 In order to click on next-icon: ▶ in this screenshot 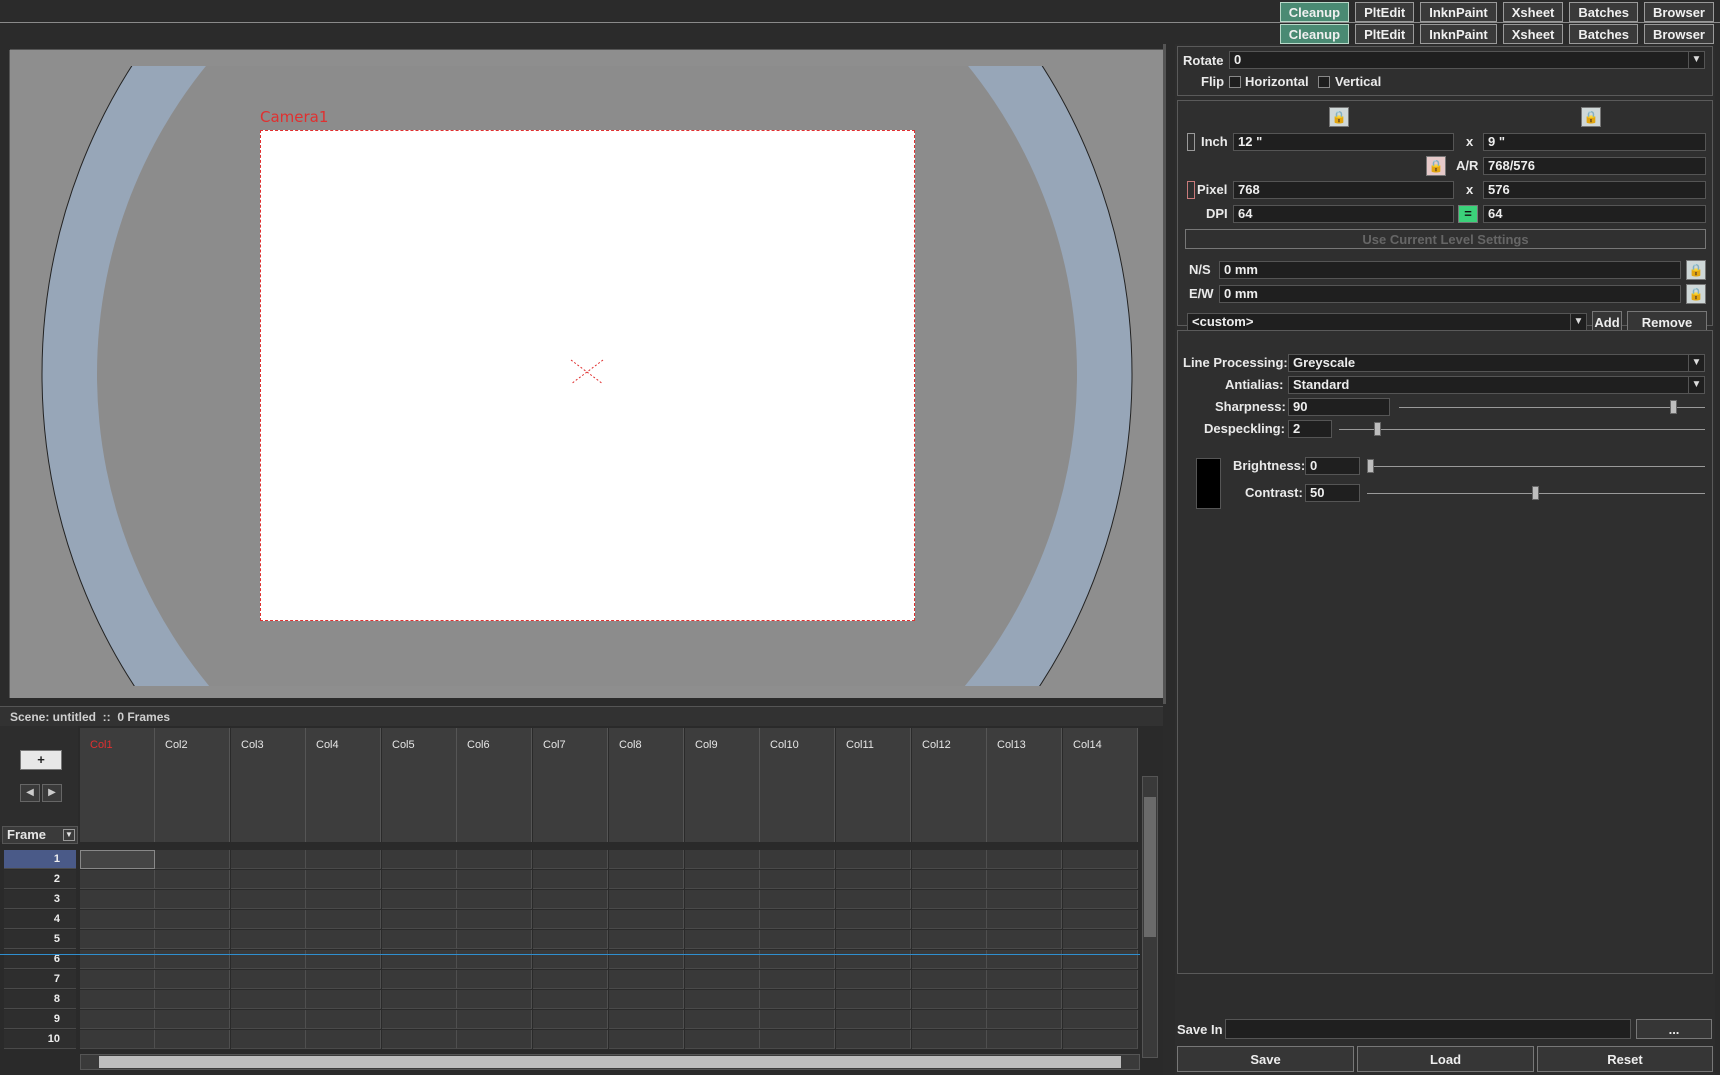, I will do `click(52, 793)`.